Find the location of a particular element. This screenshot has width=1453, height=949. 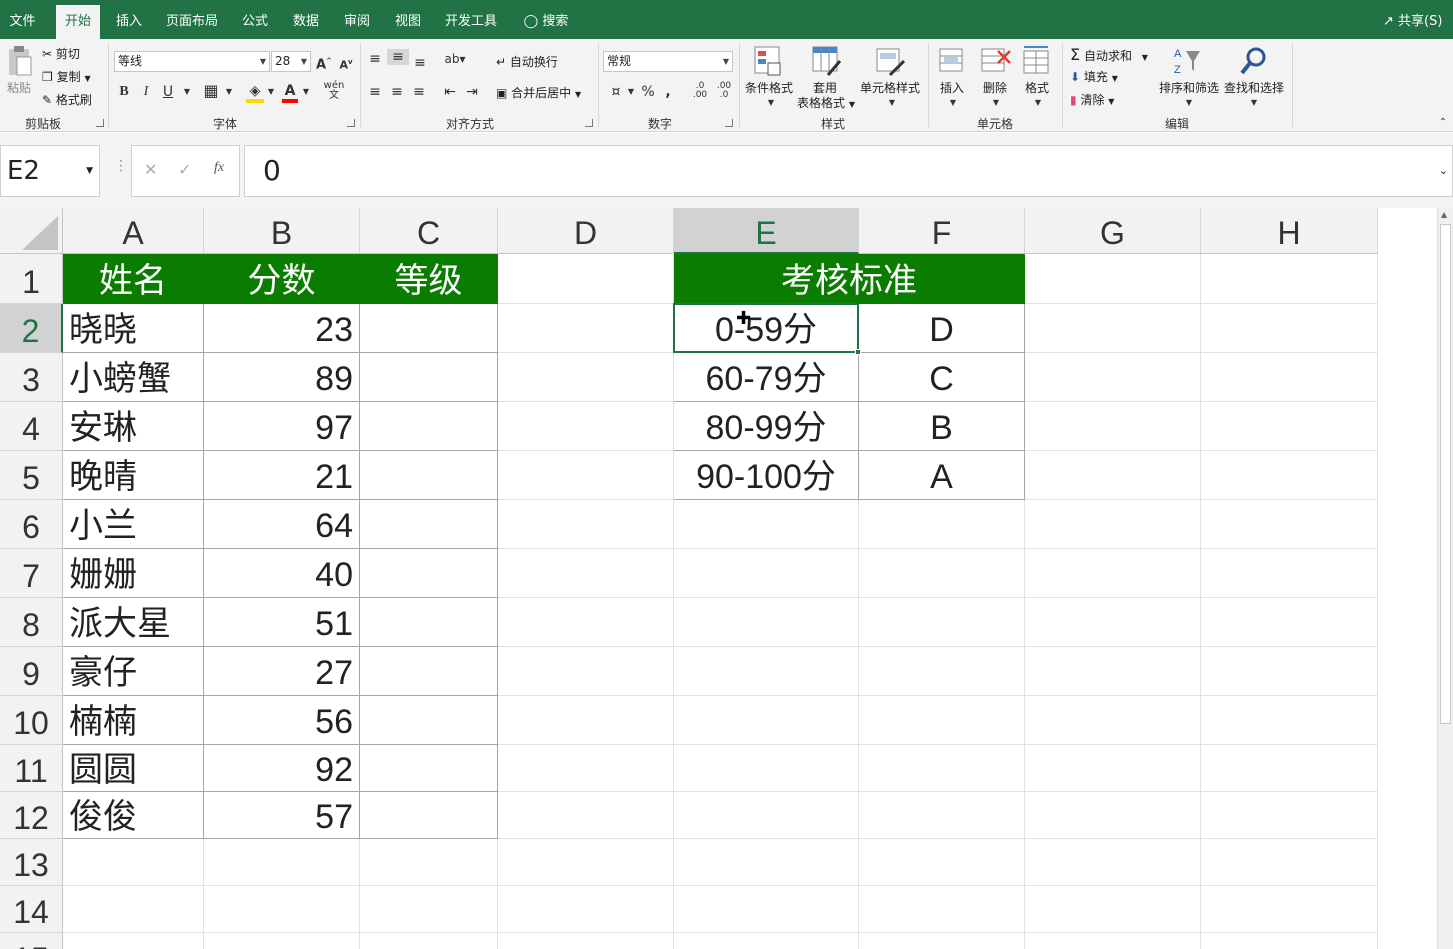

enter-icon: ✓ is located at coordinates (184, 169).